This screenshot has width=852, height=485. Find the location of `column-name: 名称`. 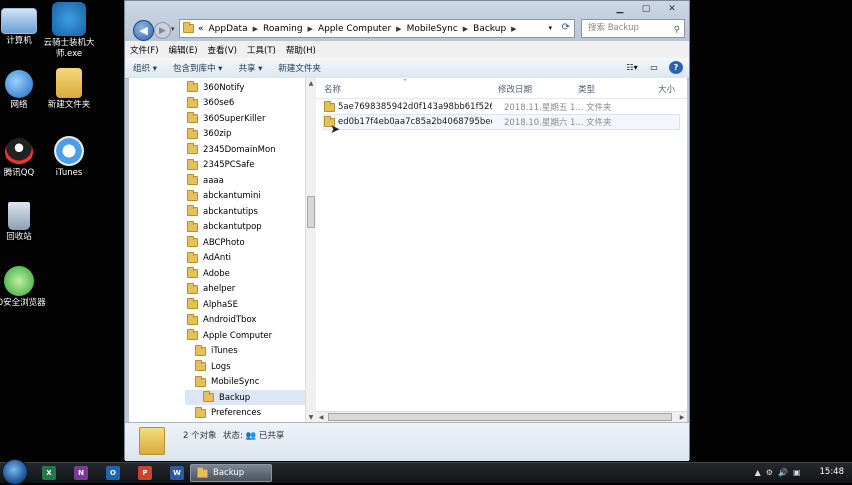

column-name: 名称 is located at coordinates (332, 89).